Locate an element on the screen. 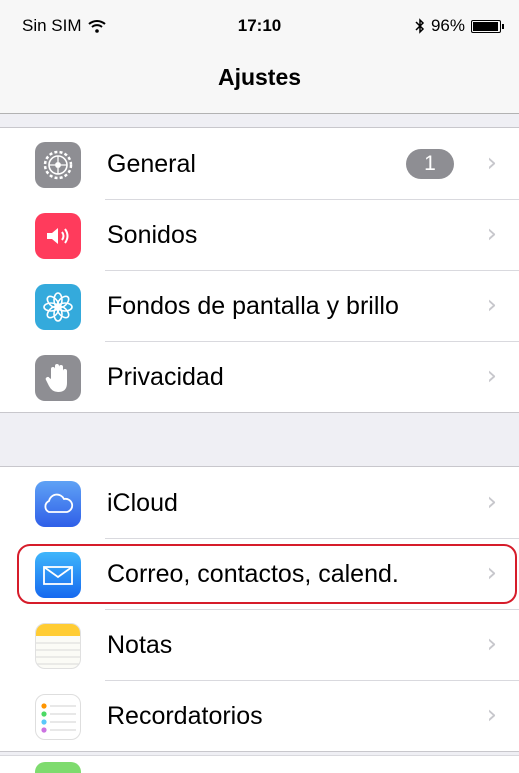  settings-row-icloud: iCloud › is located at coordinates (259, 502).